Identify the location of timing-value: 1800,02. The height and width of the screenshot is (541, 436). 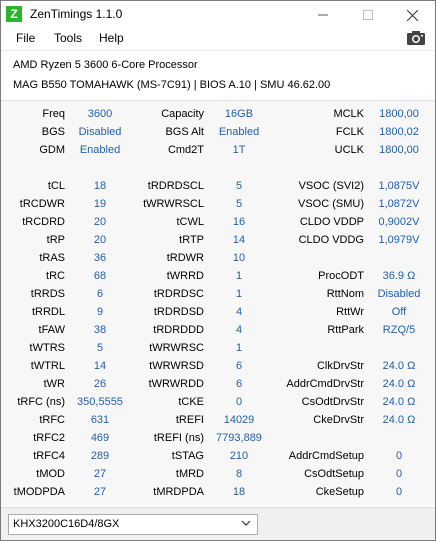
(399, 132).